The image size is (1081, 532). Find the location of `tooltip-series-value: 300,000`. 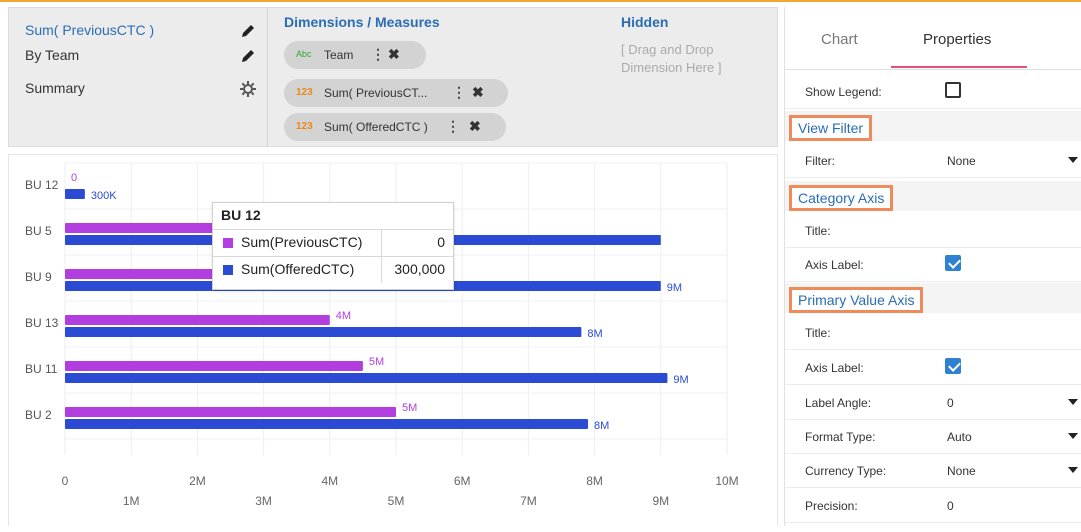

tooltip-series-value: 300,000 is located at coordinates (419, 269).